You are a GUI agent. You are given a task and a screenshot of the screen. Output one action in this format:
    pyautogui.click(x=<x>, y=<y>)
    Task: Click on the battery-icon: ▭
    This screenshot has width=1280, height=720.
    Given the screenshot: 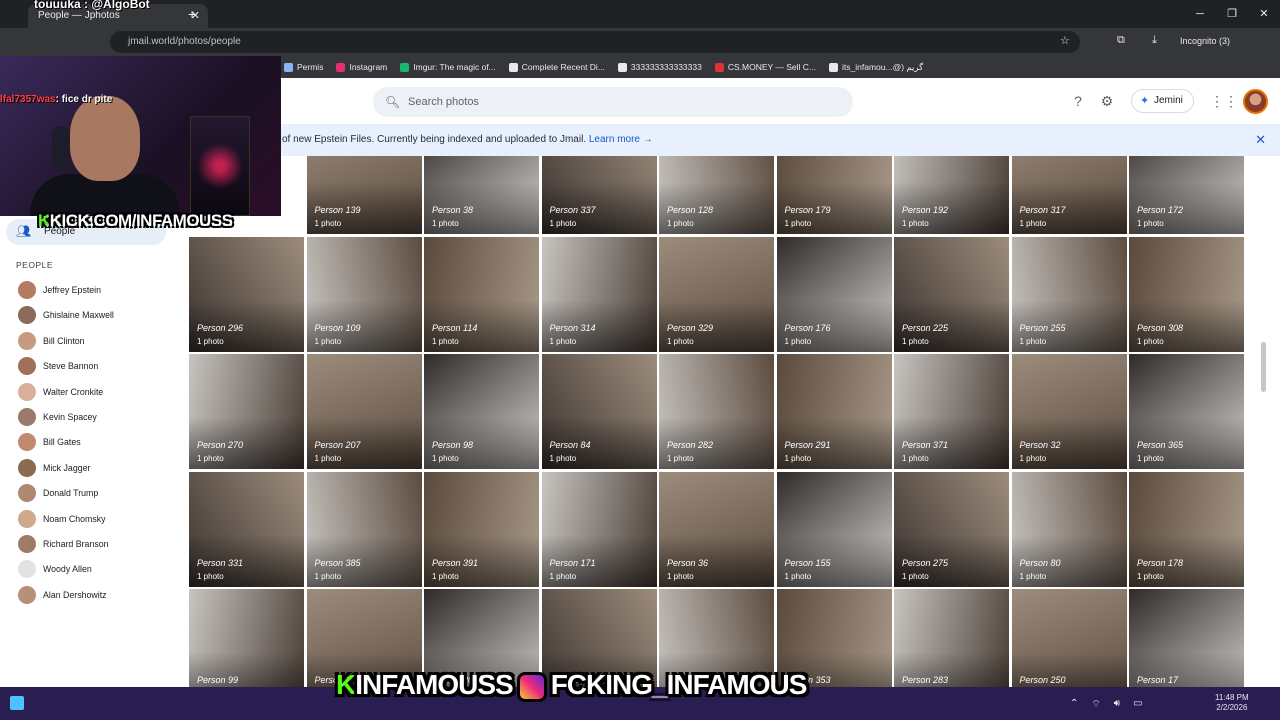 What is the action you would take?
    pyautogui.click(x=1137, y=704)
    